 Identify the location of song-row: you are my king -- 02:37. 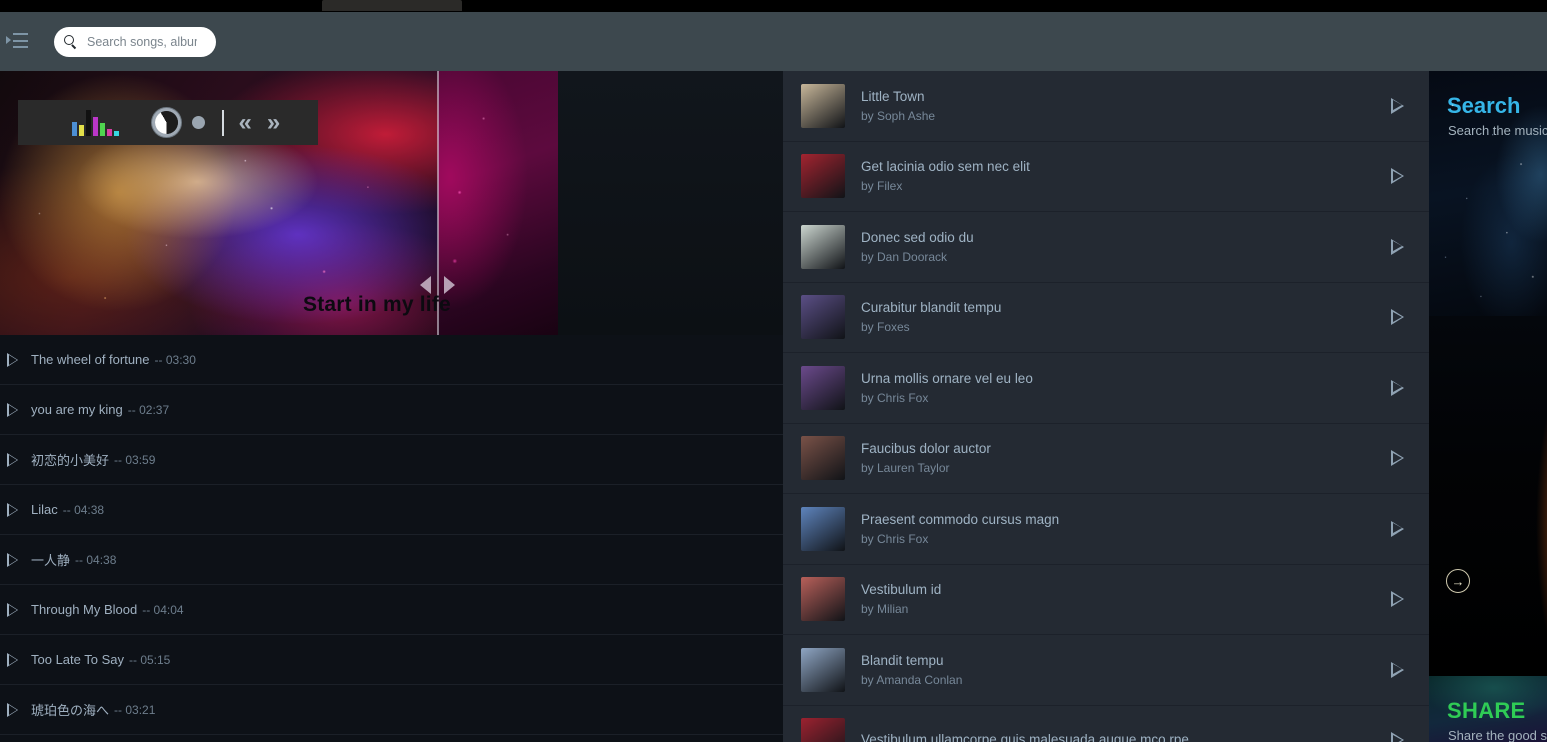
(391, 410).